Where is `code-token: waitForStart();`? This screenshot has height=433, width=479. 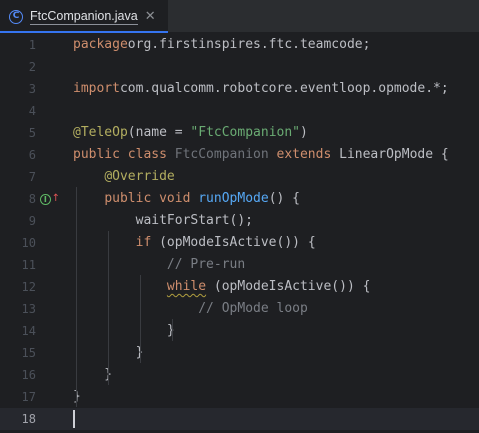 code-token: waitForStart(); is located at coordinates (163, 220).